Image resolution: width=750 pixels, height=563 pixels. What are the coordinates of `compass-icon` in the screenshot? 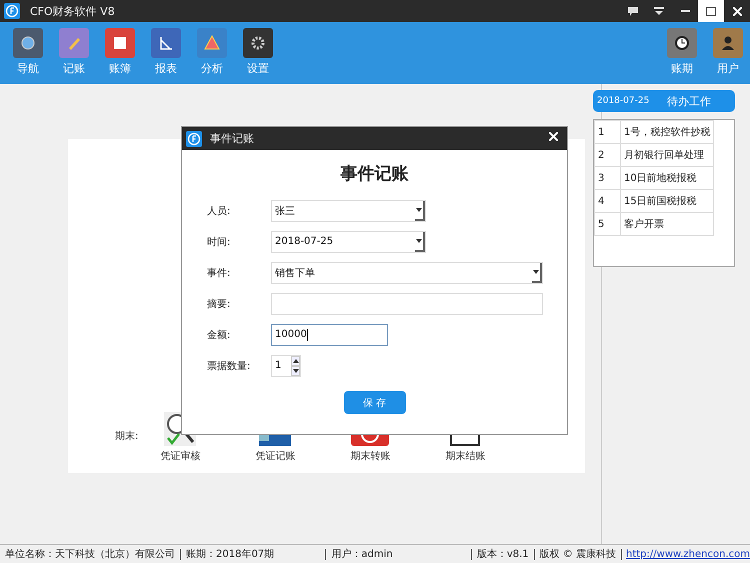 It's located at (28, 43).